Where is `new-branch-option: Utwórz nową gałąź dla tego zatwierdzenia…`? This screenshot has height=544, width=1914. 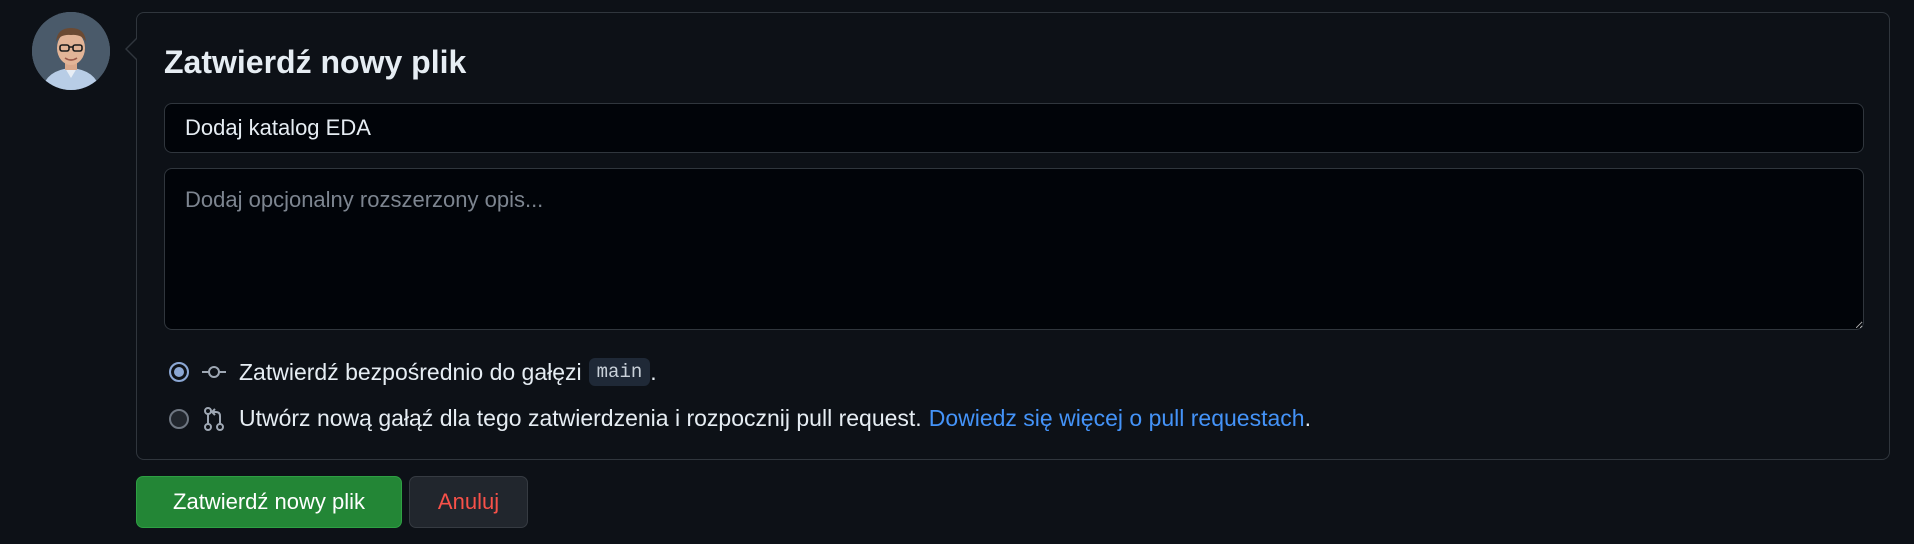
new-branch-option: Utwórz nową gałąź dla tego zatwierdzenia… is located at coordinates (740, 418).